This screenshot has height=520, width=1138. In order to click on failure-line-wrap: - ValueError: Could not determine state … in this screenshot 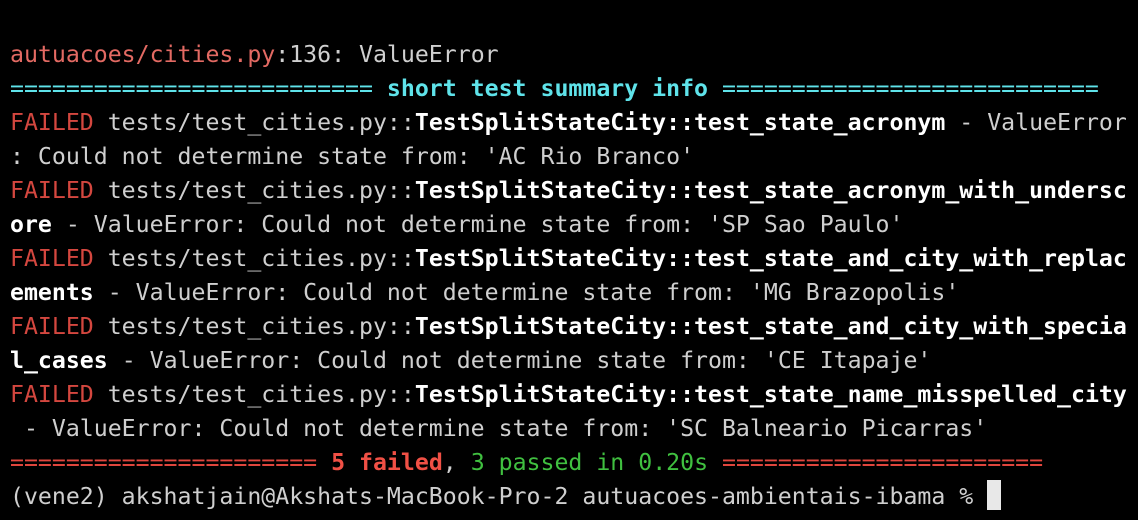, I will do `click(574, 429)`.